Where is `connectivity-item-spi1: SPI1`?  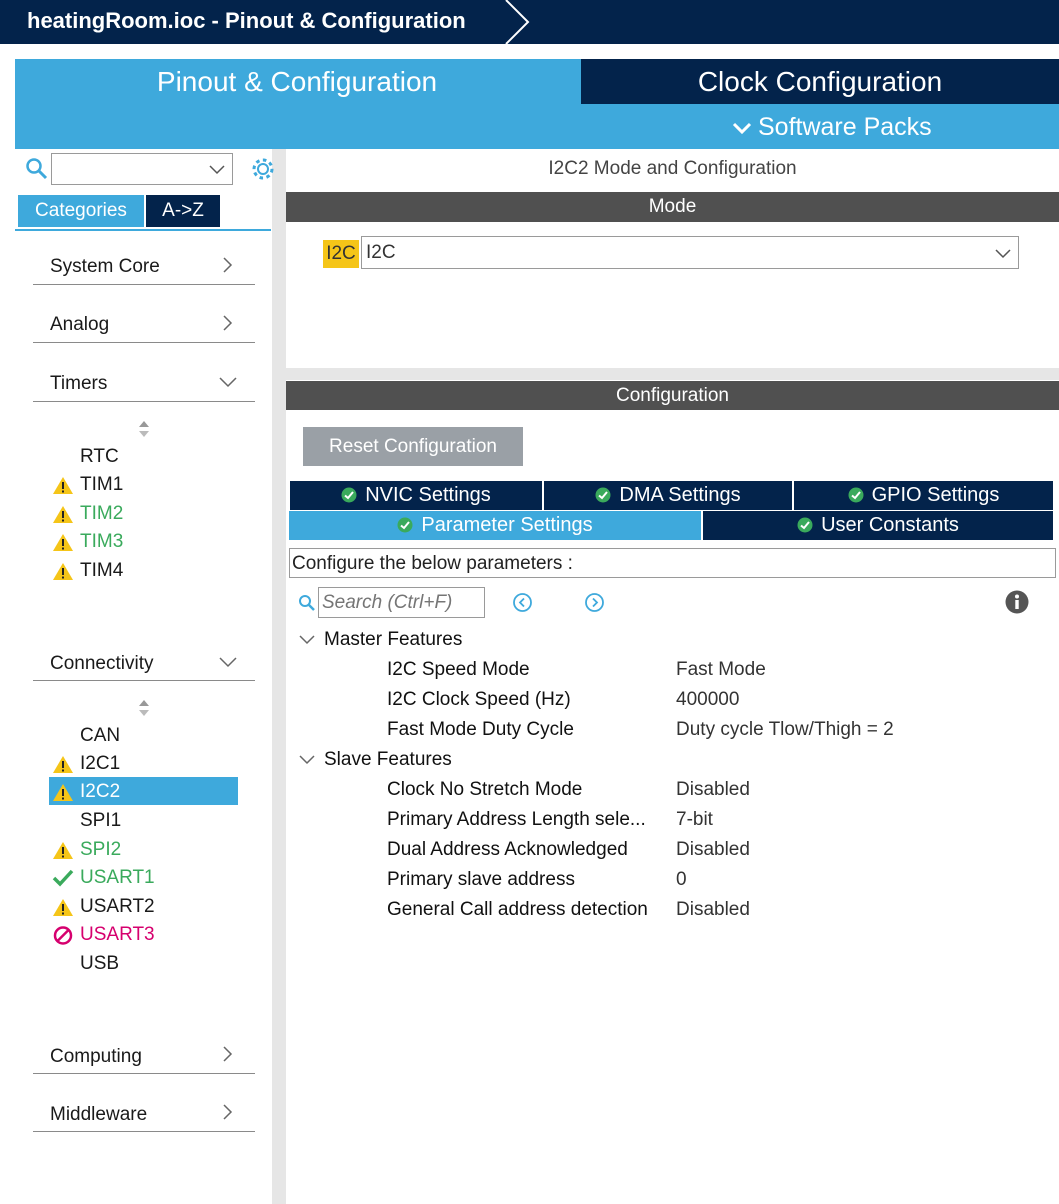
connectivity-item-spi1: SPI1 is located at coordinates (100, 821).